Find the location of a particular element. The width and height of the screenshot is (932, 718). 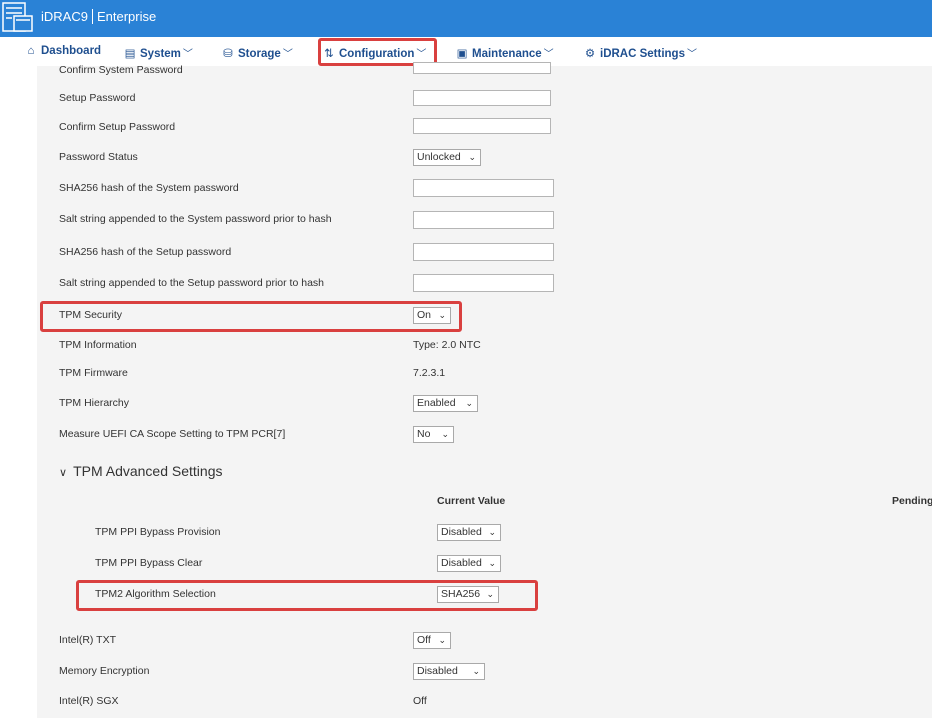

password-status-label: Password Status is located at coordinates (98, 157).